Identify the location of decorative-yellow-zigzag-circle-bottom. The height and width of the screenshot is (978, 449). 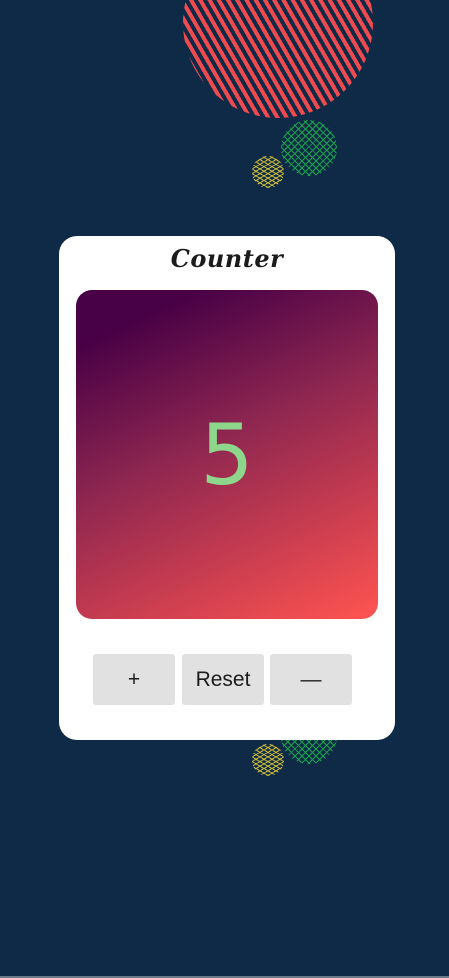
(268, 760).